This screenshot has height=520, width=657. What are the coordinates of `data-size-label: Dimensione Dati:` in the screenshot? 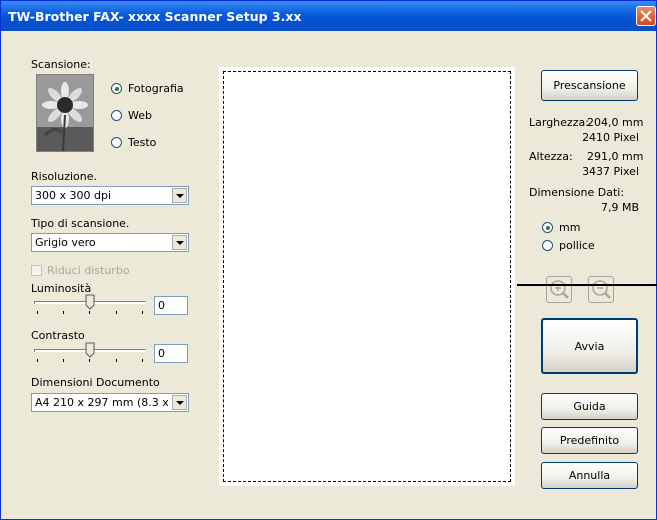 It's located at (577, 192).